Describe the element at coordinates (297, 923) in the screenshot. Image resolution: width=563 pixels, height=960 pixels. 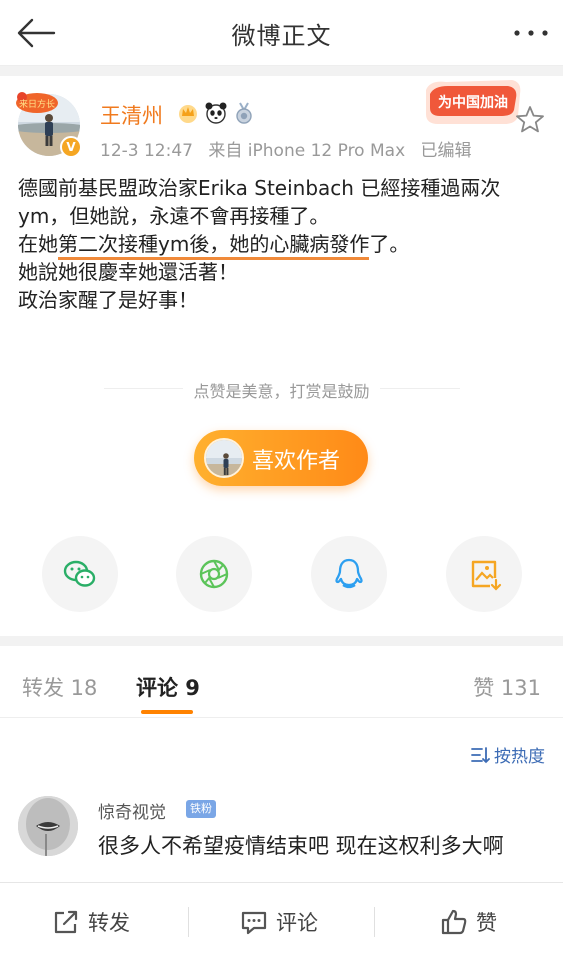
I see `comment-label: 评论` at that location.